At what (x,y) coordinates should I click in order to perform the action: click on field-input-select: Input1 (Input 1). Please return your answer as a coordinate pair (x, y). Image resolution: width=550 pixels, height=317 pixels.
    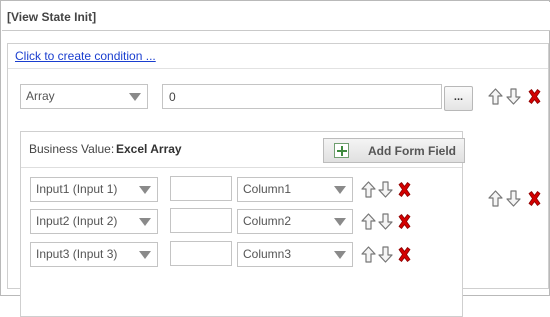
    Looking at the image, I should click on (94, 189).